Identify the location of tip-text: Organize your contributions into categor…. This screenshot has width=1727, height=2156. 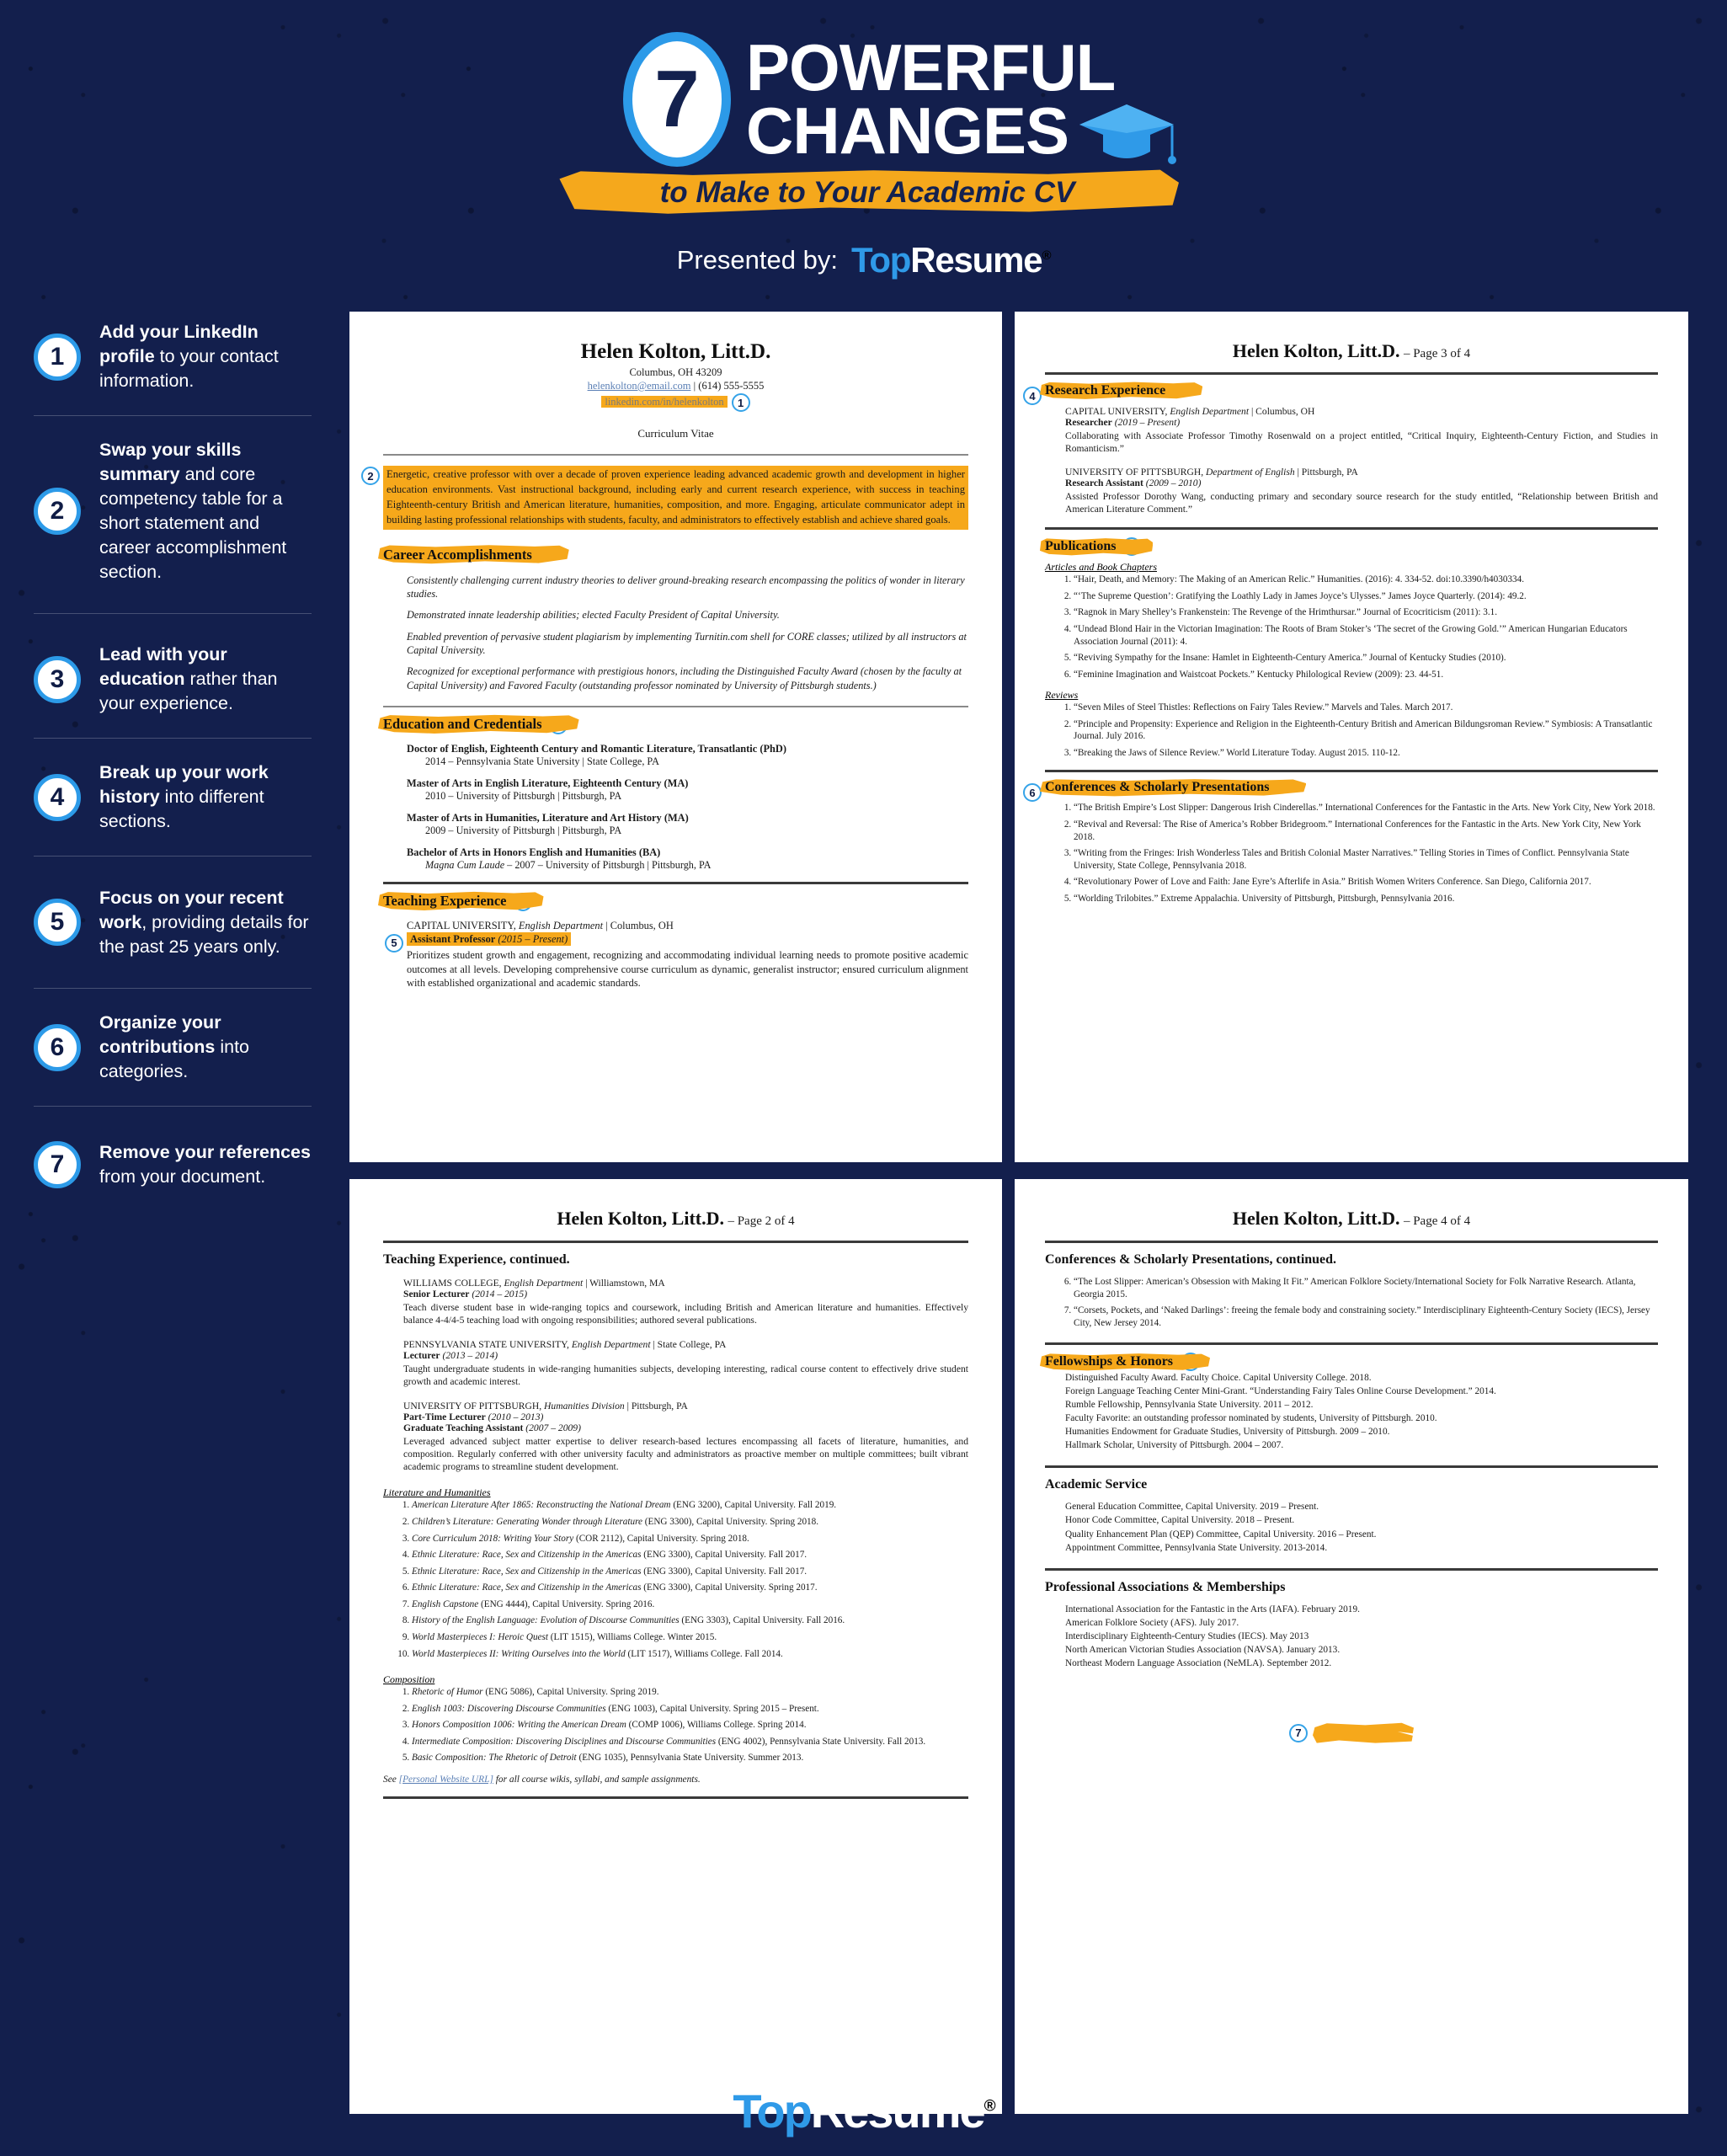
(206, 1047).